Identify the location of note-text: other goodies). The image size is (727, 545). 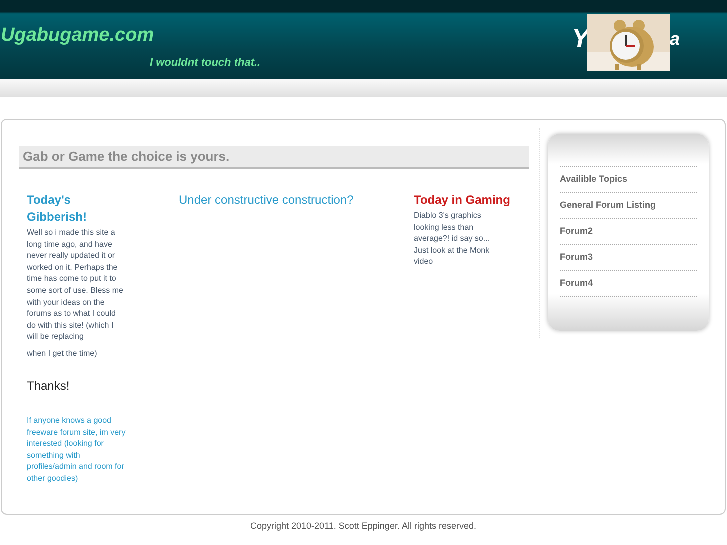
(53, 478).